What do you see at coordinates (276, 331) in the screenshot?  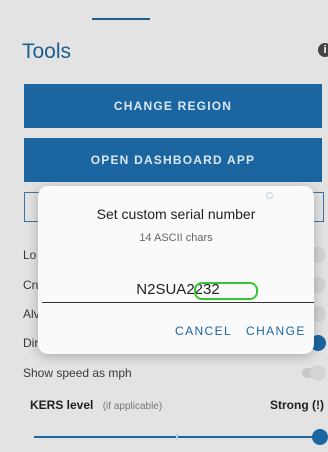 I see `change-button: CHANGE` at bounding box center [276, 331].